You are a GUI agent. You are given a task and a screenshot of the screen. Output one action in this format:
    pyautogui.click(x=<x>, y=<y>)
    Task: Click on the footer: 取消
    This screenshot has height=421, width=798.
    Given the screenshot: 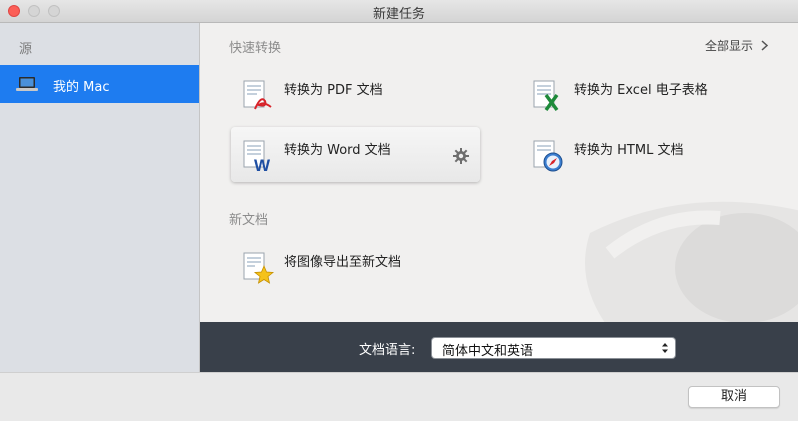 What is the action you would take?
    pyautogui.click(x=399, y=396)
    